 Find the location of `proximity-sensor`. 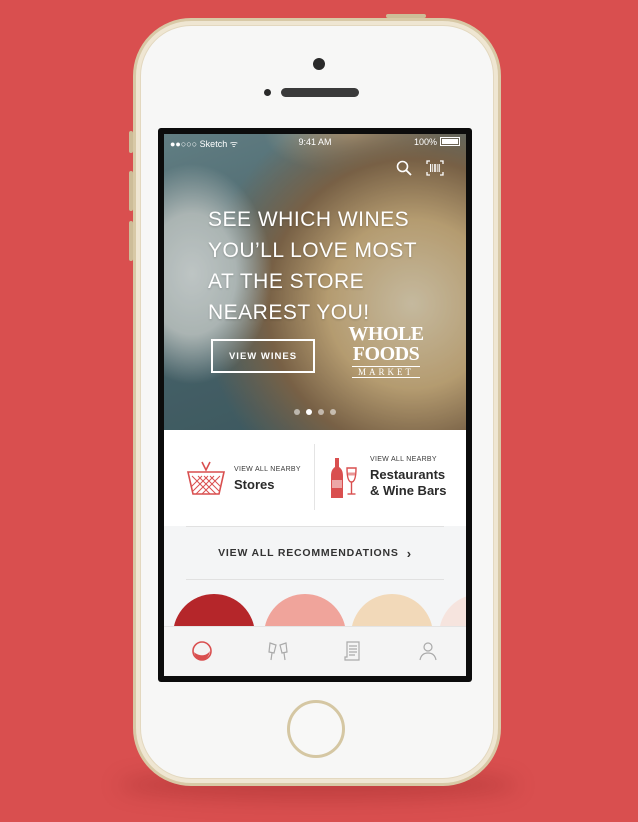

proximity-sensor is located at coordinates (267, 92).